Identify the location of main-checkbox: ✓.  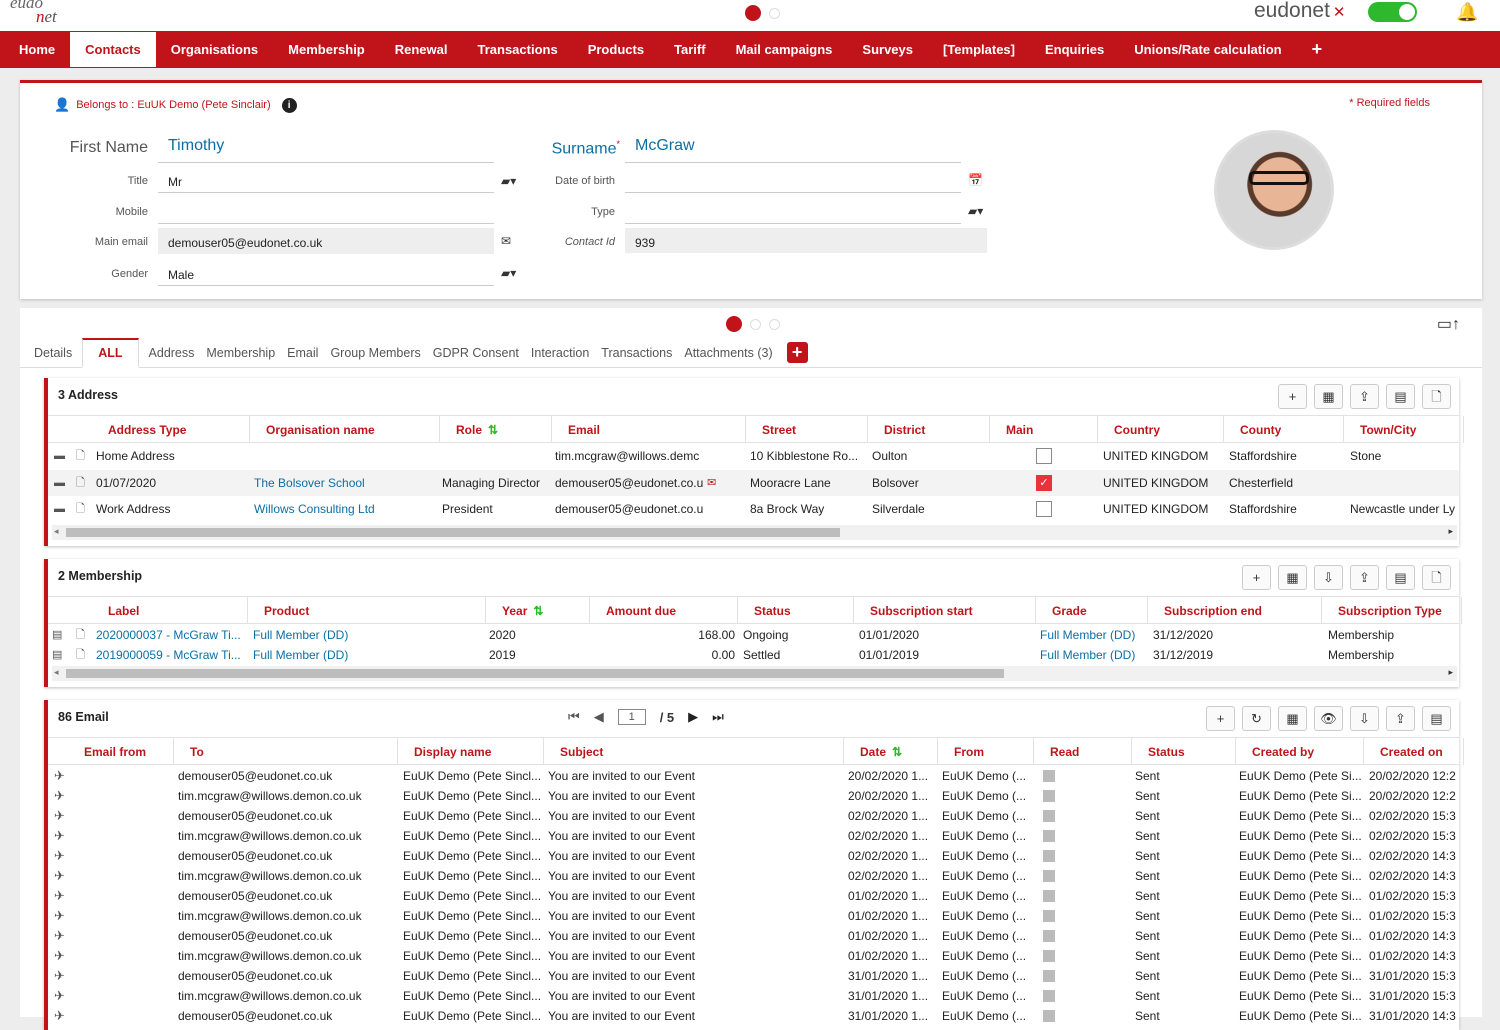
(1044, 482).